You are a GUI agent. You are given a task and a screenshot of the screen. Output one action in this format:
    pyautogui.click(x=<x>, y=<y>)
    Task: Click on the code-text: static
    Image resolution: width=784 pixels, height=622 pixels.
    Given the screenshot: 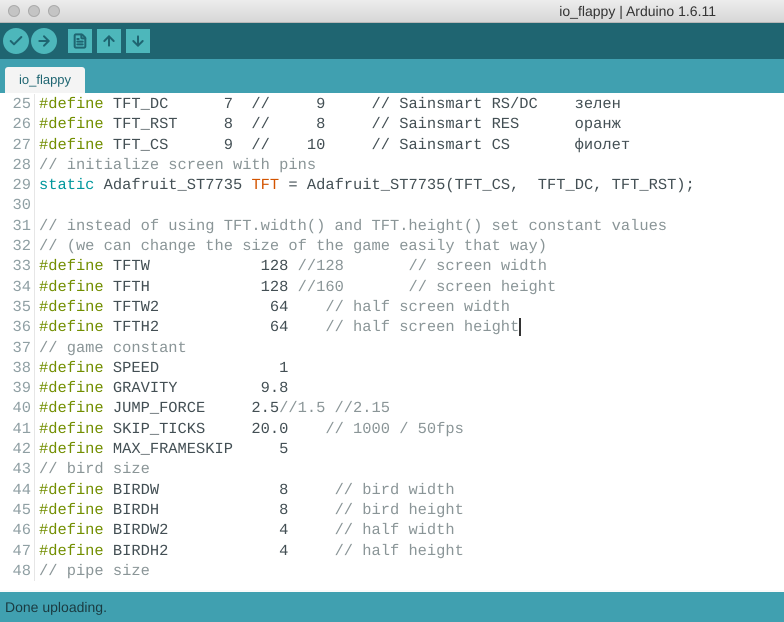 What is the action you would take?
    pyautogui.click(x=66, y=185)
    